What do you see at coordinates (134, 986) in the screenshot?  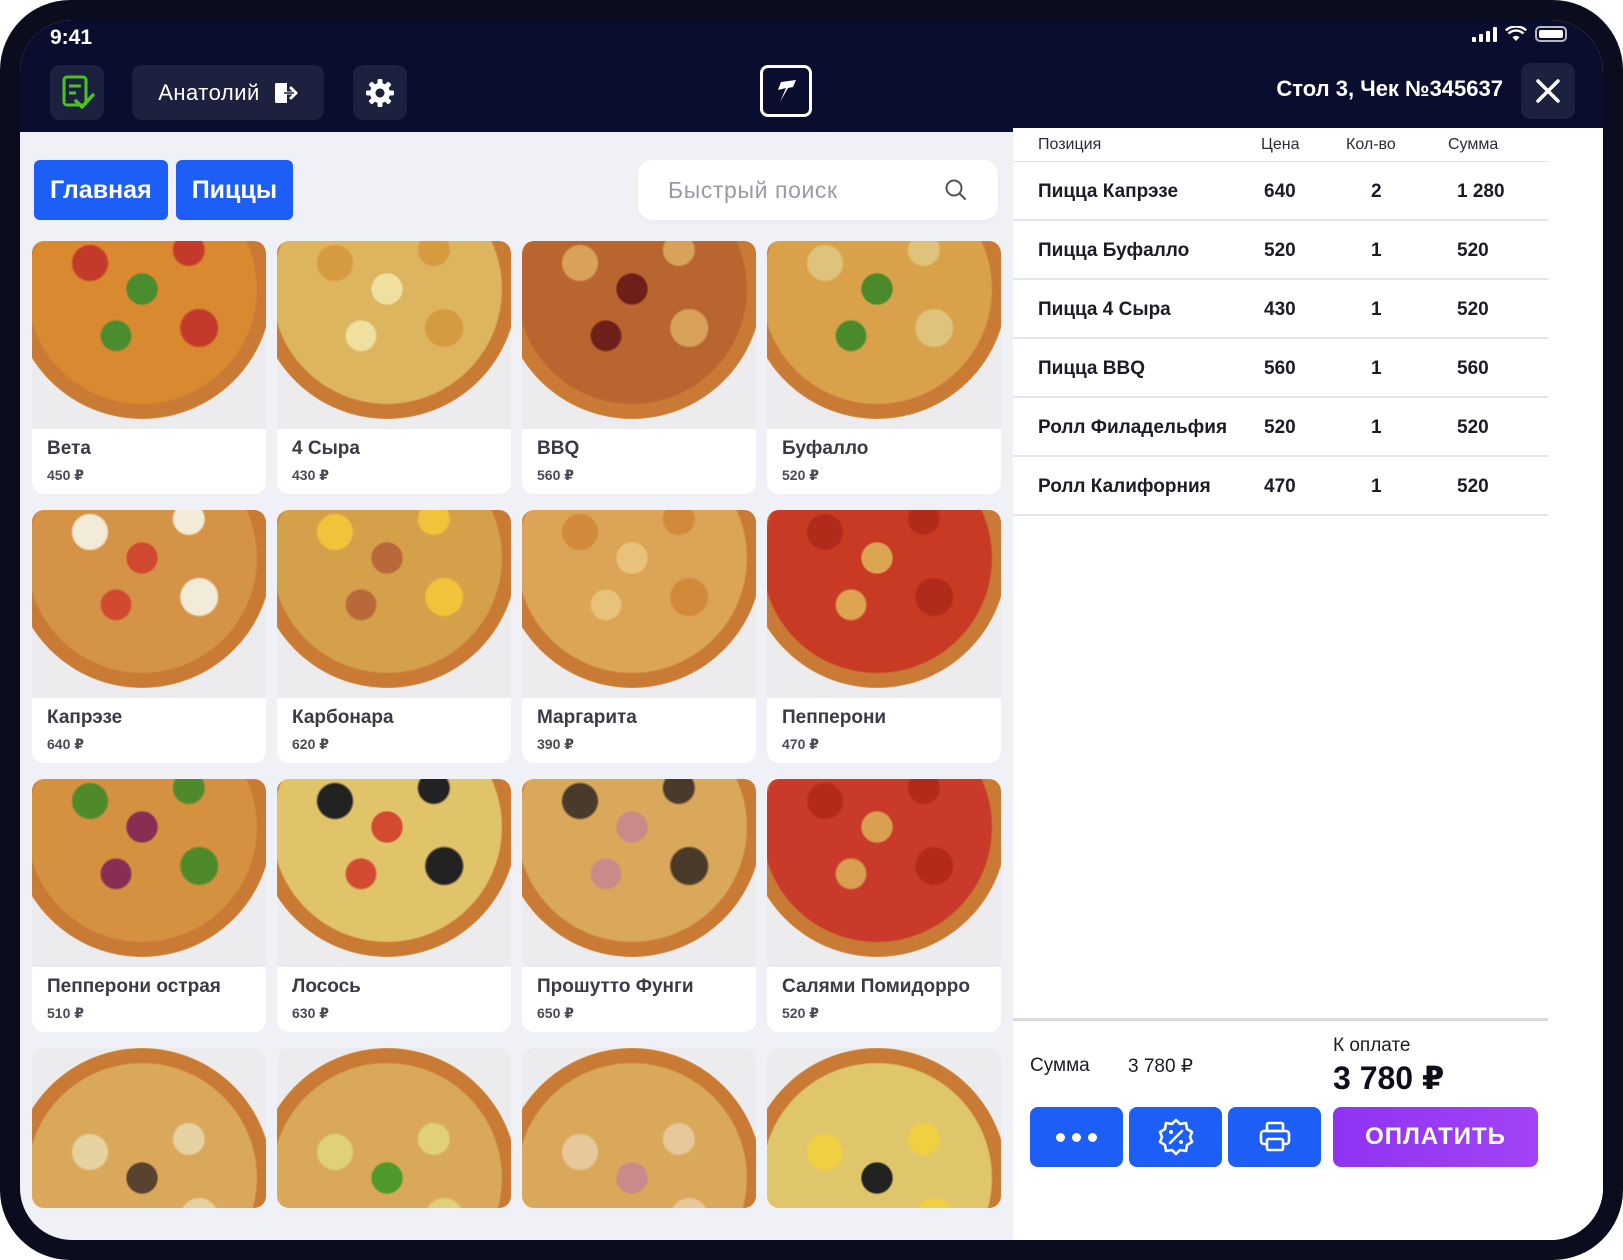 I see `product-name: Пепперони острая` at bounding box center [134, 986].